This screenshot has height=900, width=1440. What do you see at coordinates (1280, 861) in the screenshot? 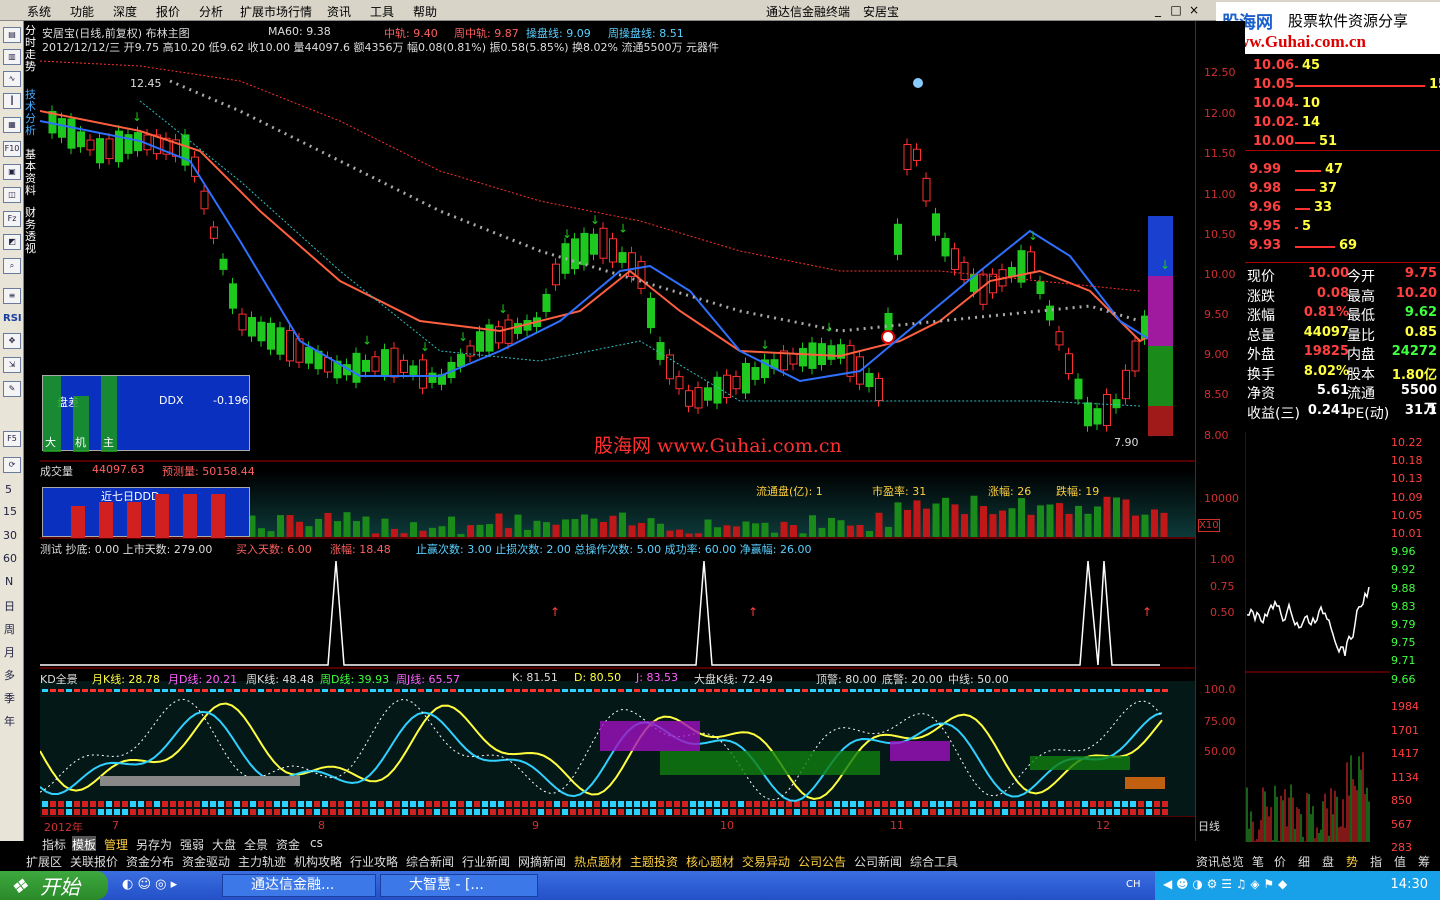
I see `right-tab: 价` at bounding box center [1280, 861].